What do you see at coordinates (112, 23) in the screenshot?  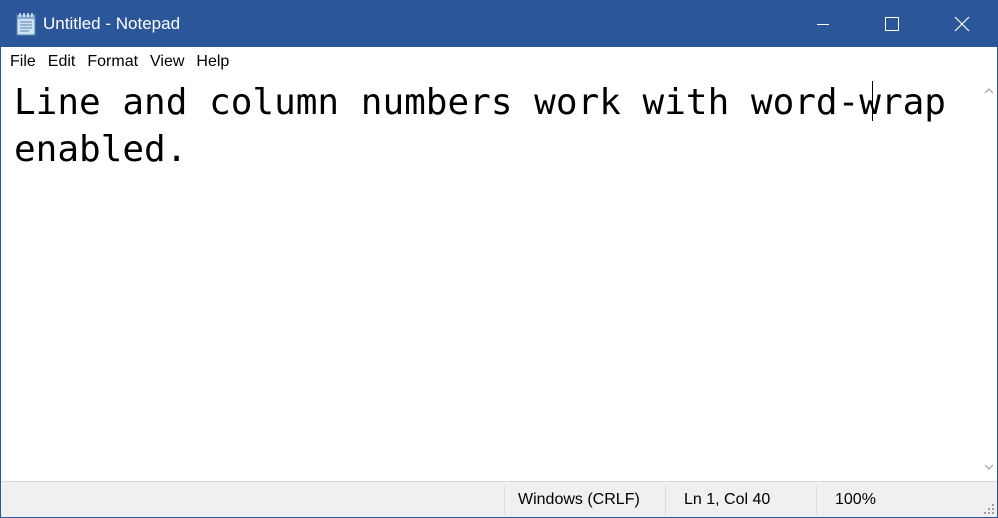 I see `window-title: Untitled - Notepad` at bounding box center [112, 23].